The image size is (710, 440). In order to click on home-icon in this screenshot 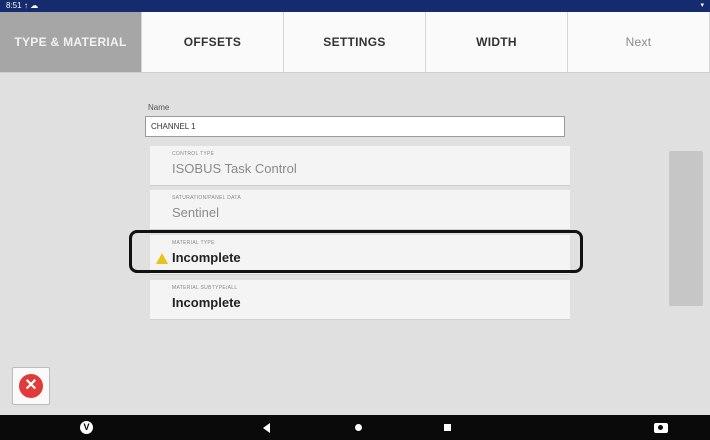, I will do `click(358, 427)`.